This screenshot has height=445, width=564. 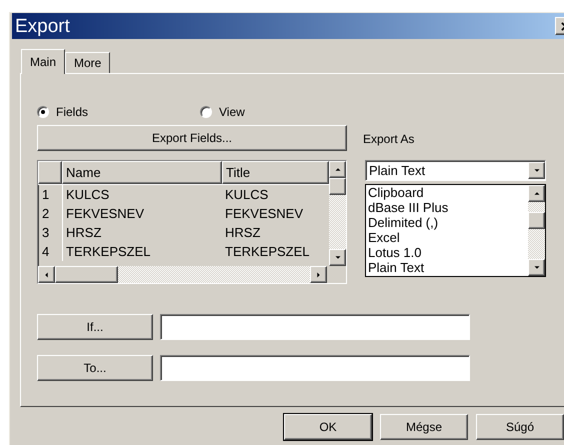 What do you see at coordinates (397, 171) in the screenshot?
I see `dropdown-value: Plain Text` at bounding box center [397, 171].